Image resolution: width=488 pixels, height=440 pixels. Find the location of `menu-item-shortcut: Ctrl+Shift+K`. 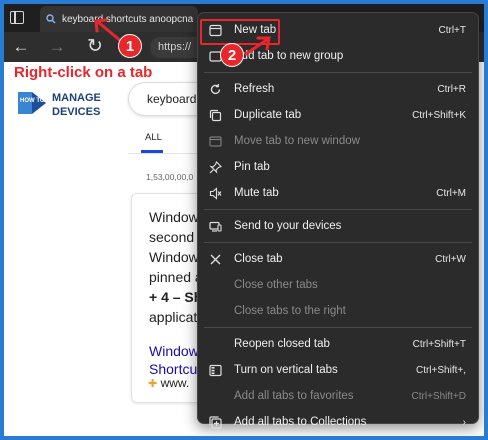

menu-item-shortcut: Ctrl+Shift+K is located at coordinates (439, 115).